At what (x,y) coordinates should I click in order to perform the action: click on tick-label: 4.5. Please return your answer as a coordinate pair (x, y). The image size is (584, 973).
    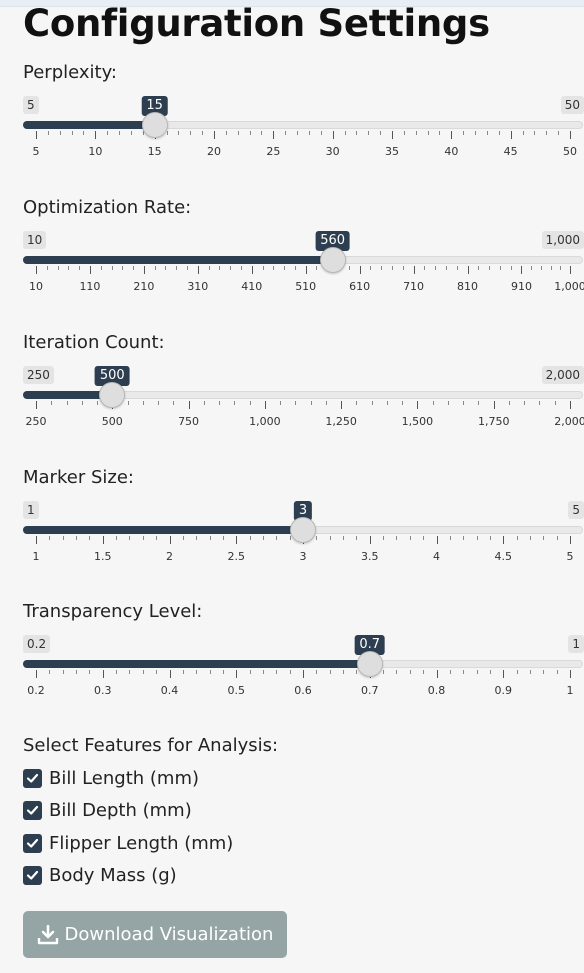
    Looking at the image, I should click on (503, 556).